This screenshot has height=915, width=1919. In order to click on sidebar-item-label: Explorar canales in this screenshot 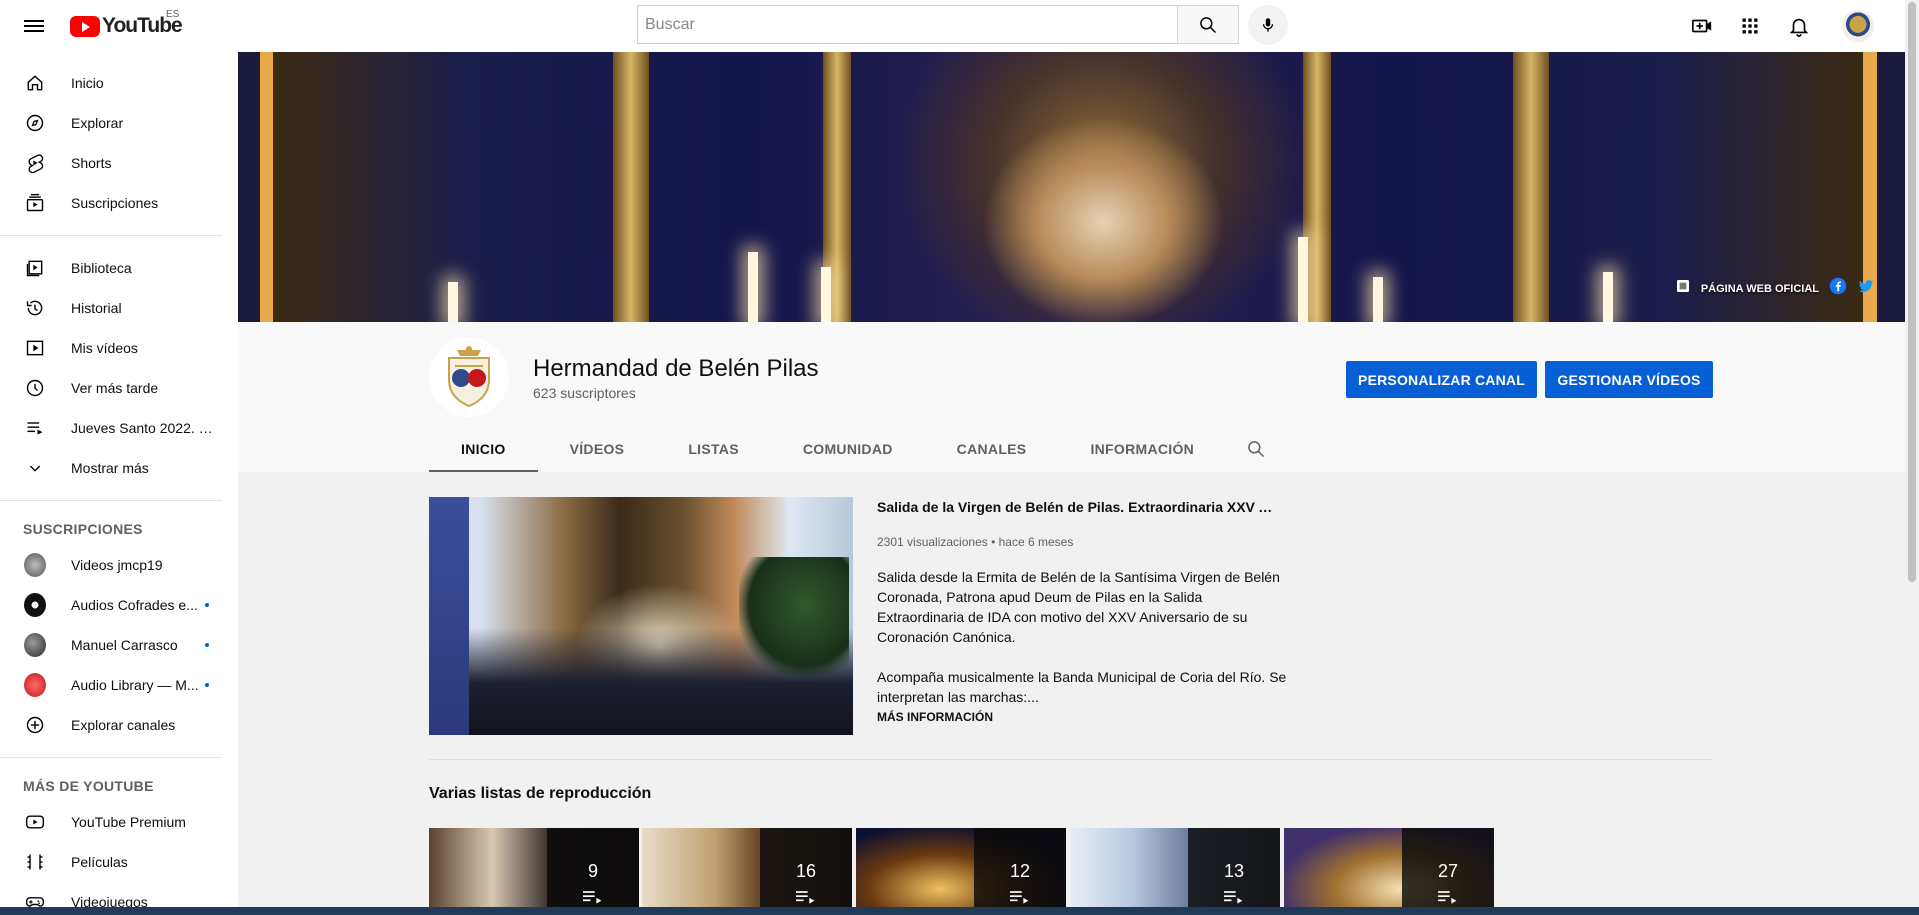, I will do `click(123, 725)`.